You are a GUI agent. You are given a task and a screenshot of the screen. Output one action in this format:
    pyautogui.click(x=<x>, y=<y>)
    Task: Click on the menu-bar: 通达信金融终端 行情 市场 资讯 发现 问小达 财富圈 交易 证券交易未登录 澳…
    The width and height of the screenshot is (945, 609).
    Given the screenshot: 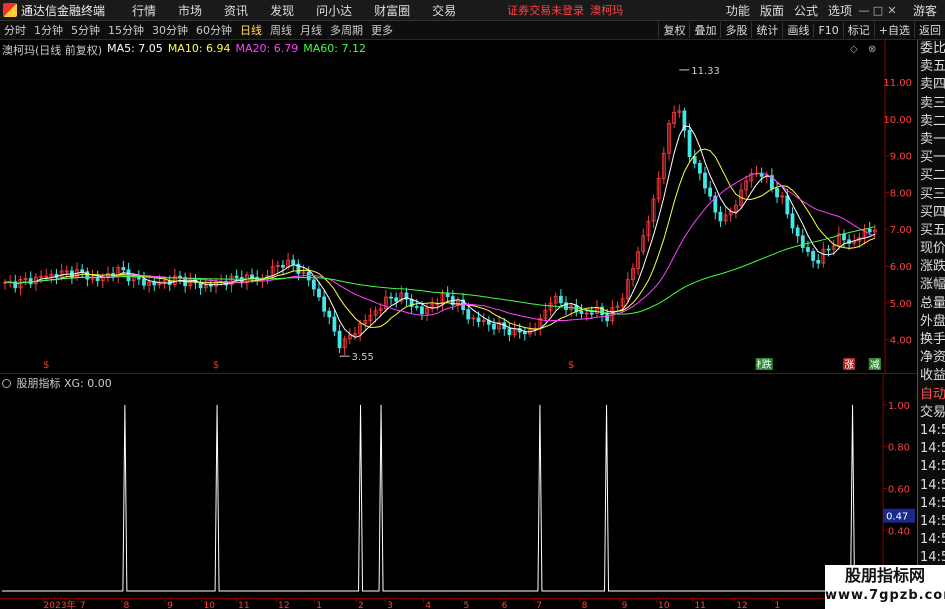 What is the action you would take?
    pyautogui.click(x=472, y=10)
    